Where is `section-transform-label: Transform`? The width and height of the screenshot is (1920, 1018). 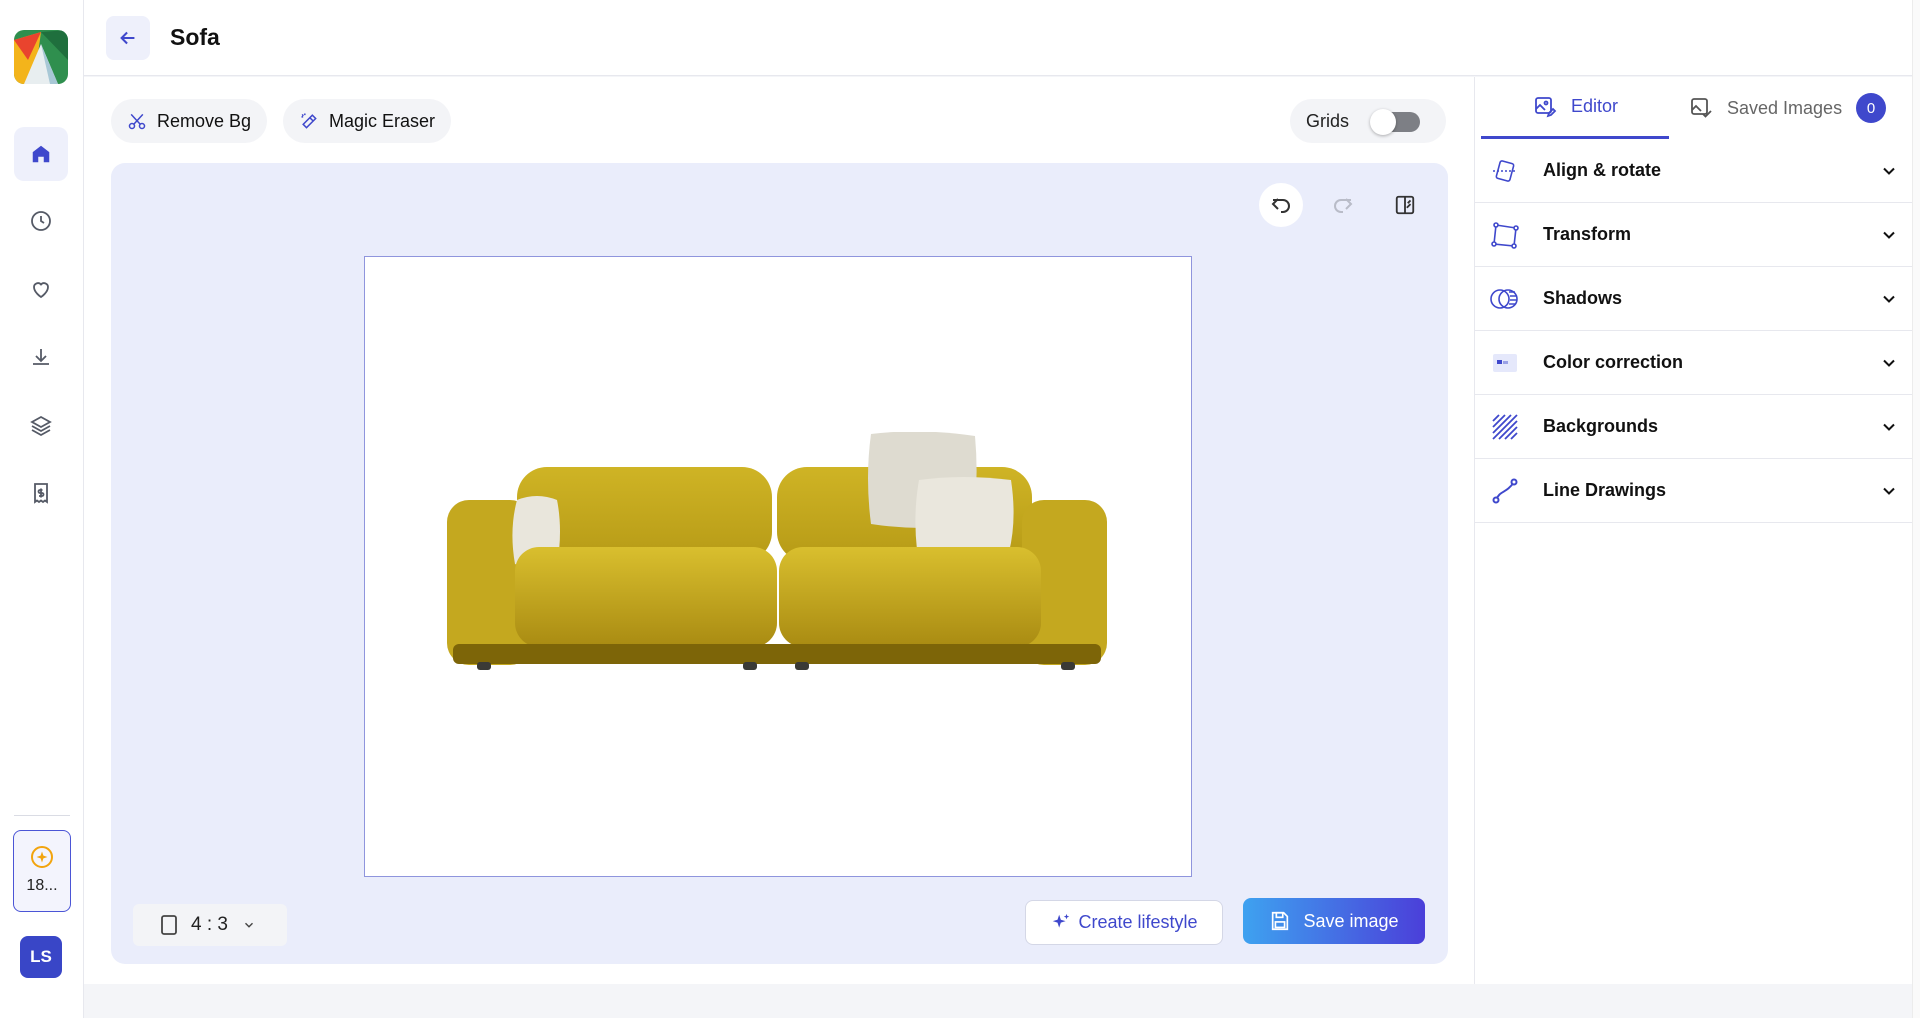
section-transform-label: Transform is located at coordinates (1587, 234).